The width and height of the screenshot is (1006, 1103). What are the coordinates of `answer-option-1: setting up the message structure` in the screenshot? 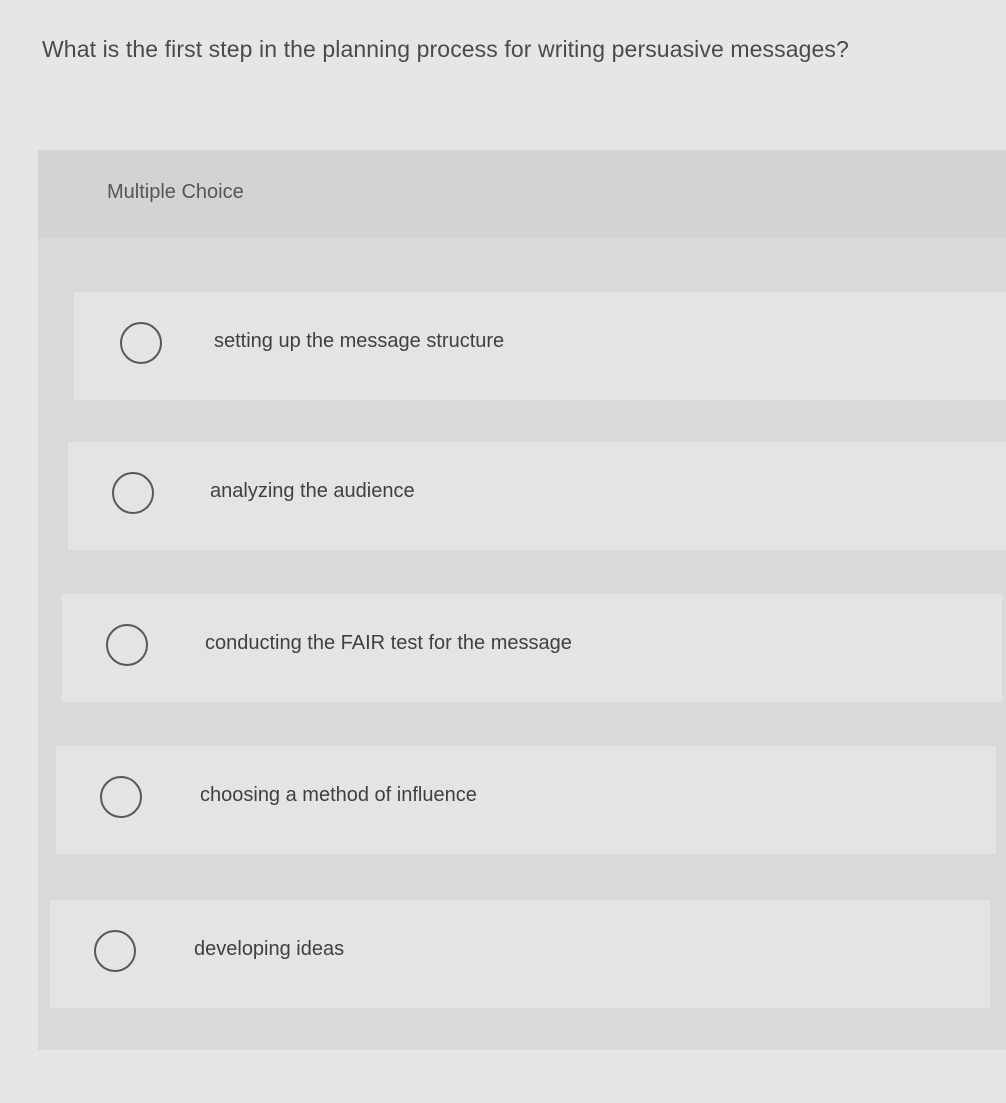 It's located at (540, 346).